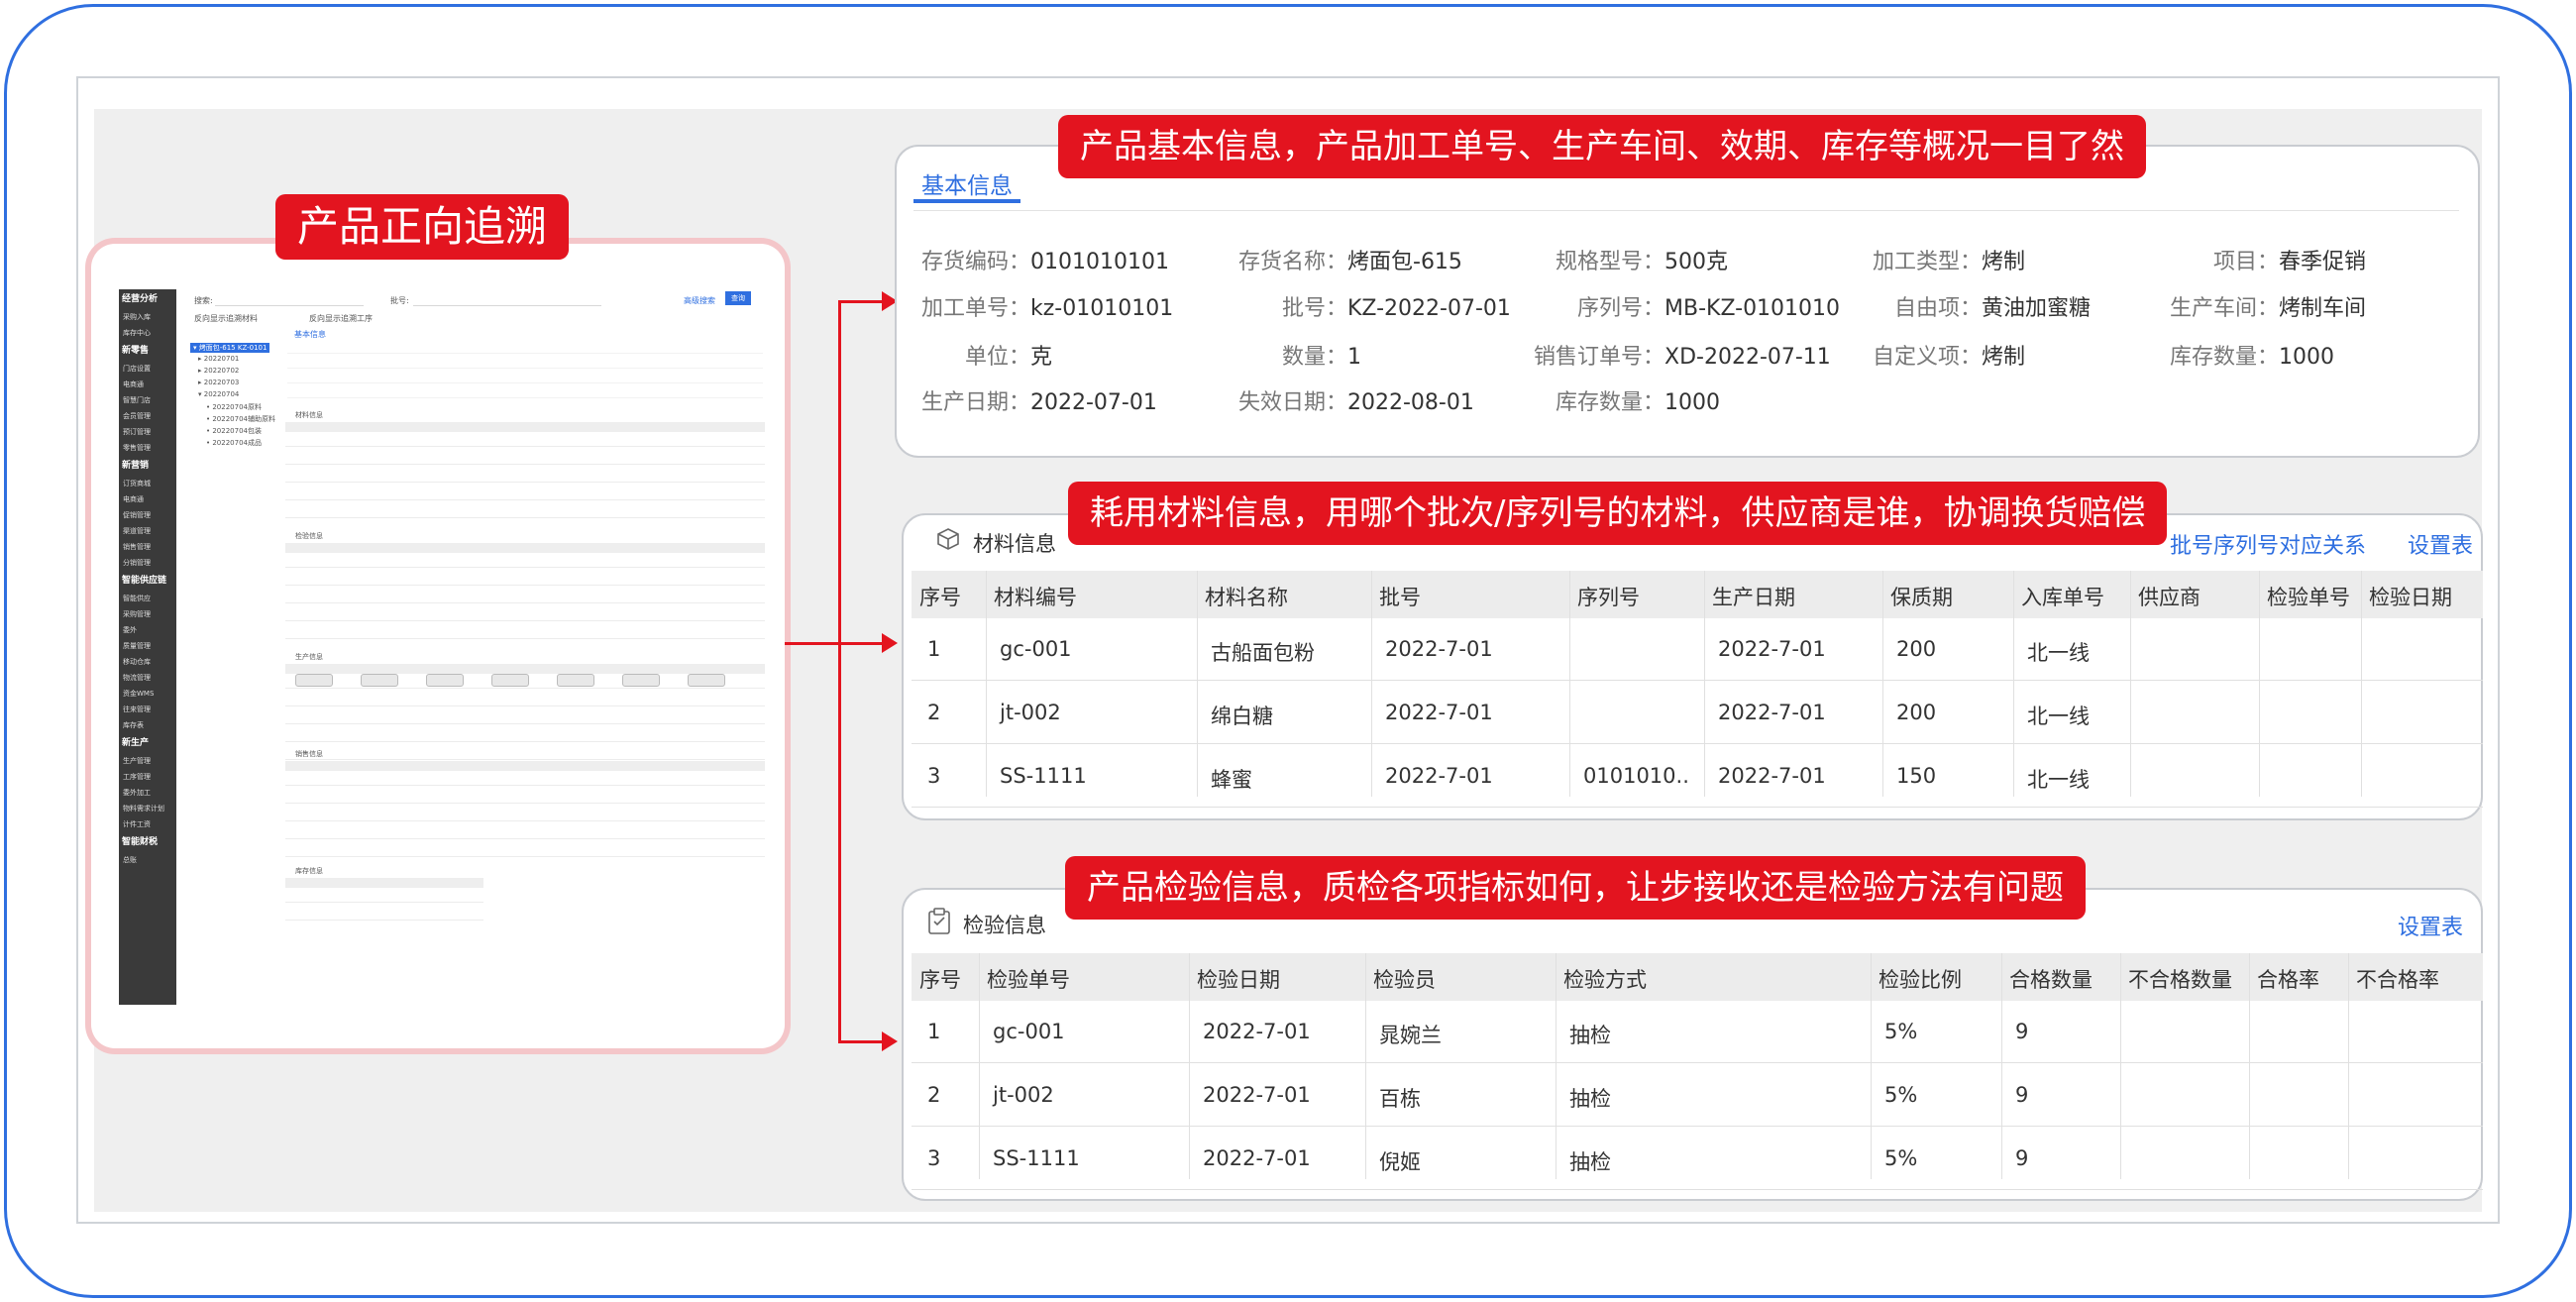 The width and height of the screenshot is (2576, 1302). I want to click on batch-serial-link: 批号序列号对应关系, so click(2268, 544).